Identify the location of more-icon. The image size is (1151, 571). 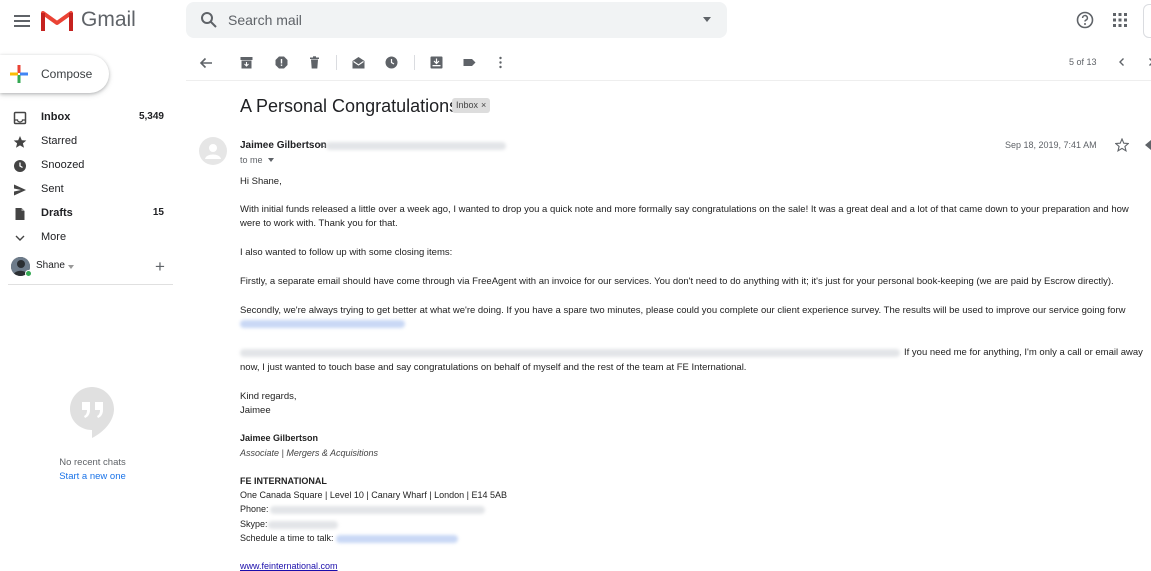
(500, 62).